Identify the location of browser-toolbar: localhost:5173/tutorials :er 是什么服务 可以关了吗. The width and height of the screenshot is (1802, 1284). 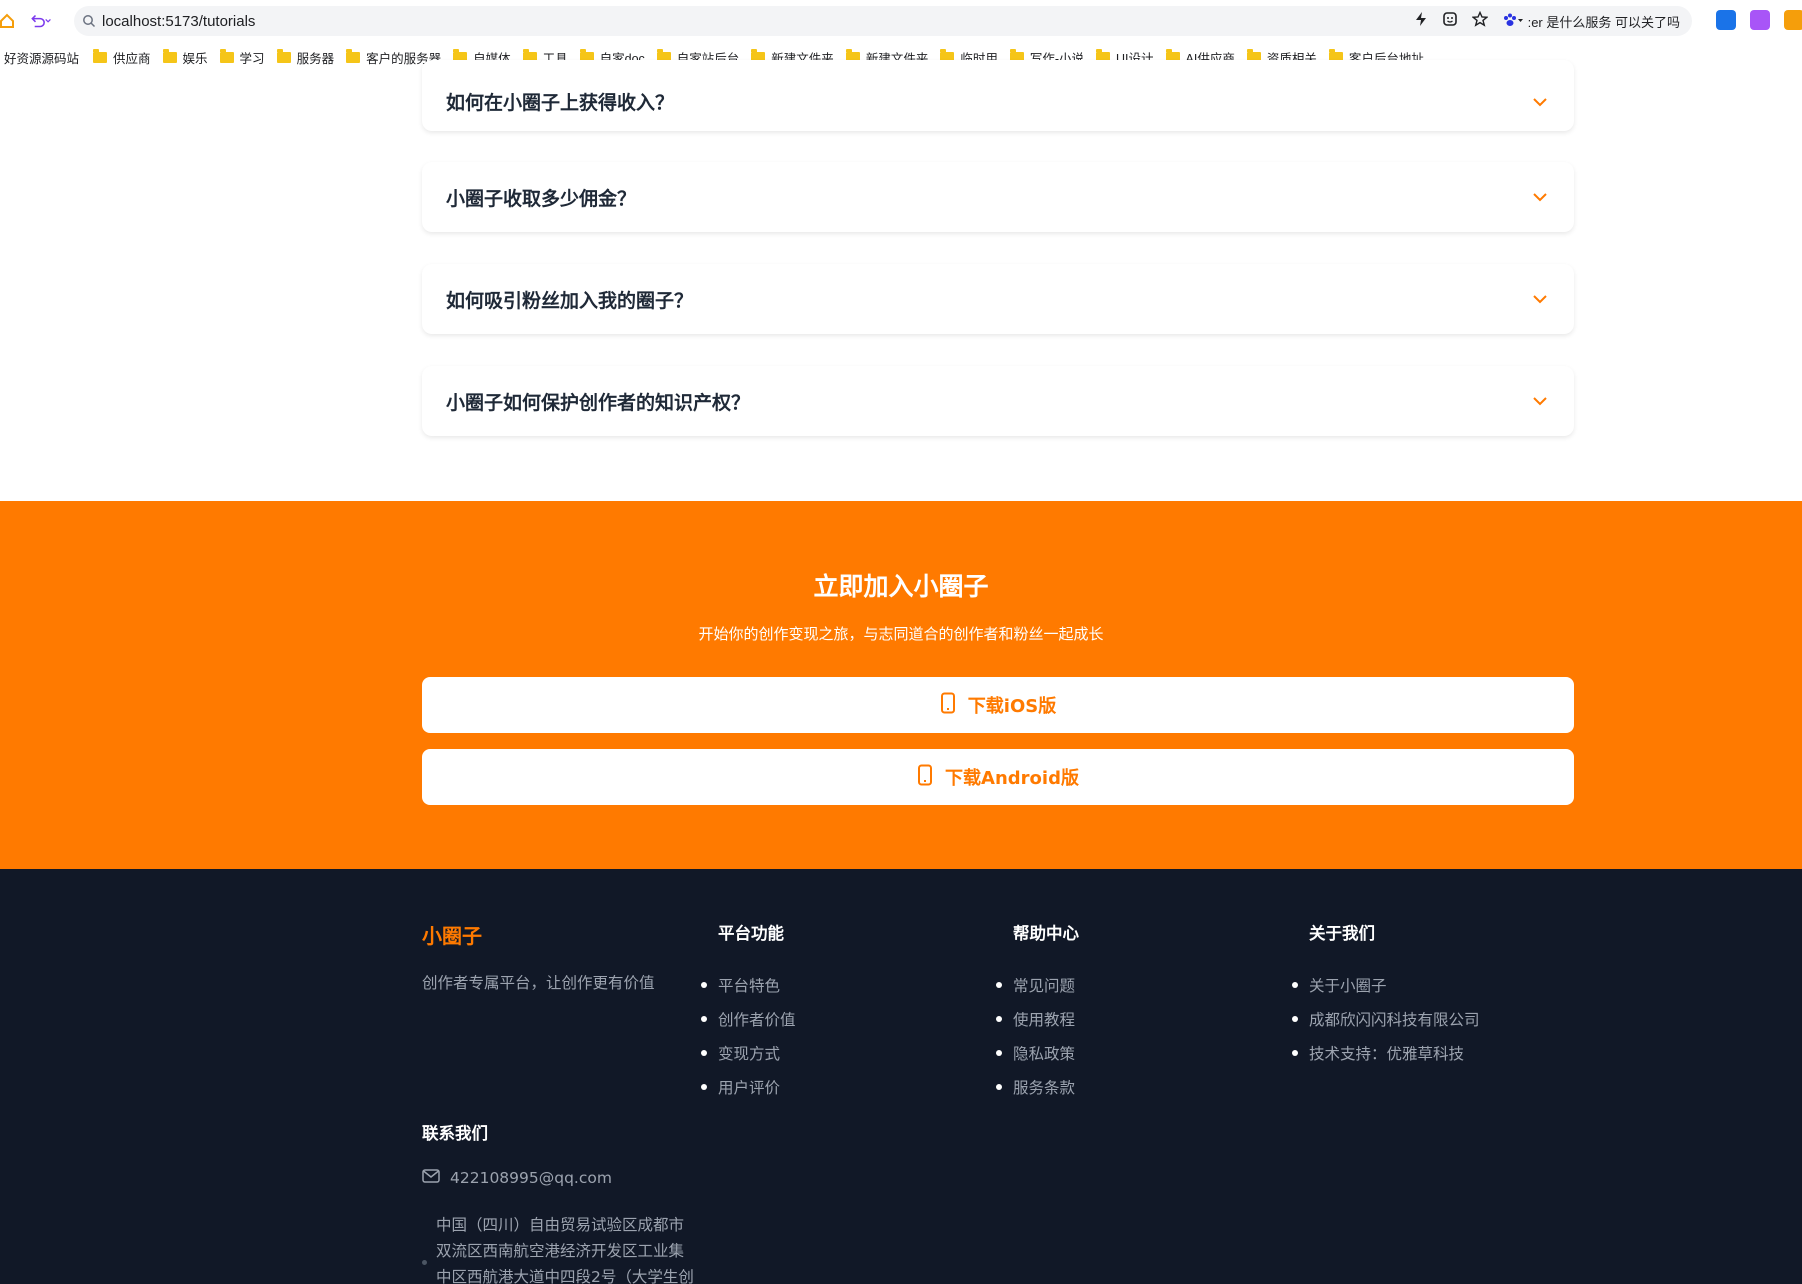
(901, 21).